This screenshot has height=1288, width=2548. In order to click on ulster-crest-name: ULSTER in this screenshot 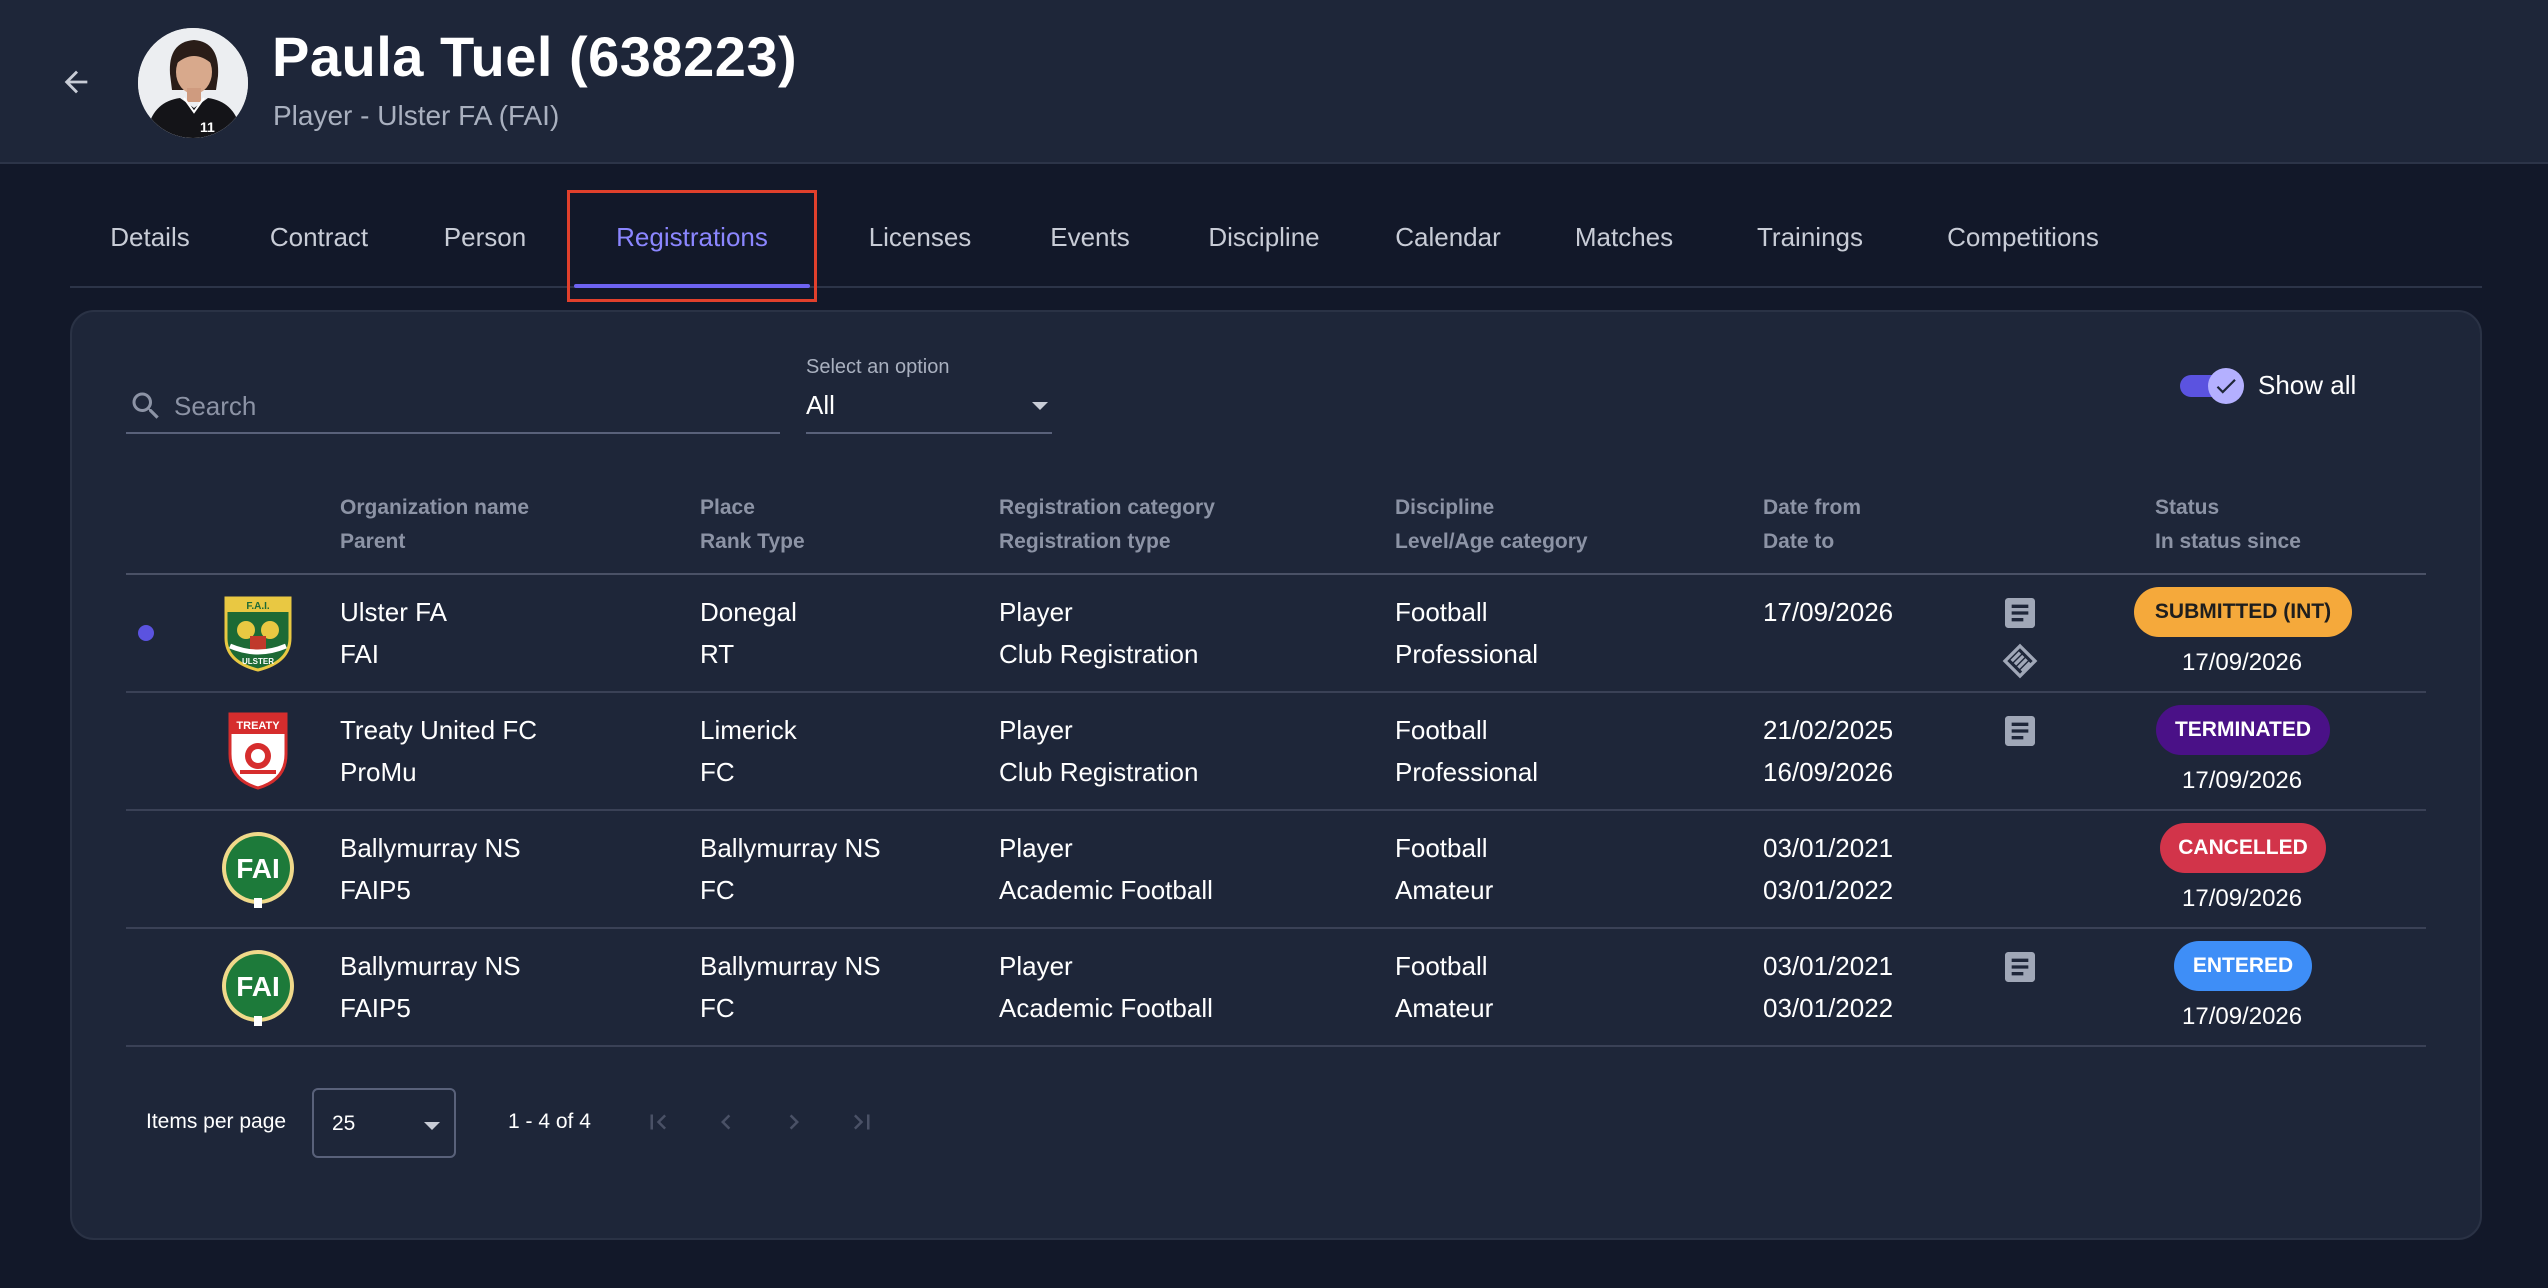, I will do `click(258, 661)`.